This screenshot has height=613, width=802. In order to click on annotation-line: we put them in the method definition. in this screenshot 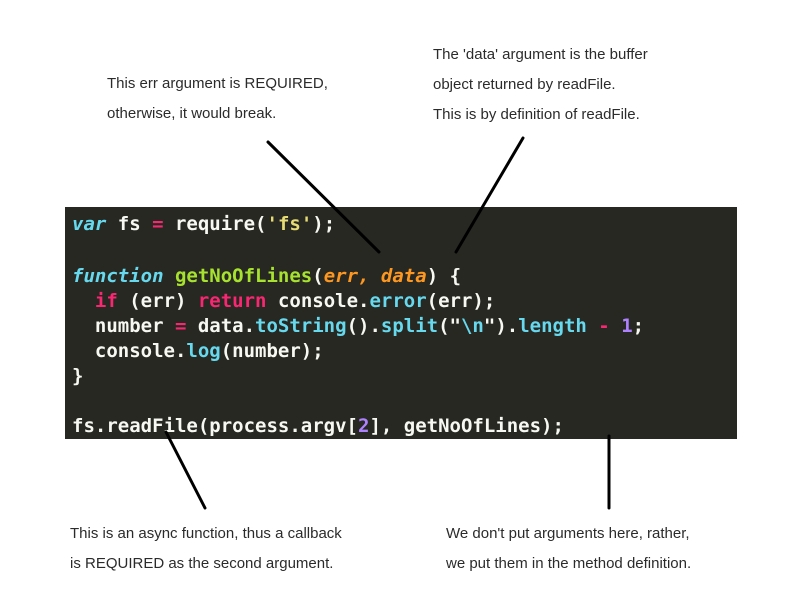, I will do `click(569, 563)`.